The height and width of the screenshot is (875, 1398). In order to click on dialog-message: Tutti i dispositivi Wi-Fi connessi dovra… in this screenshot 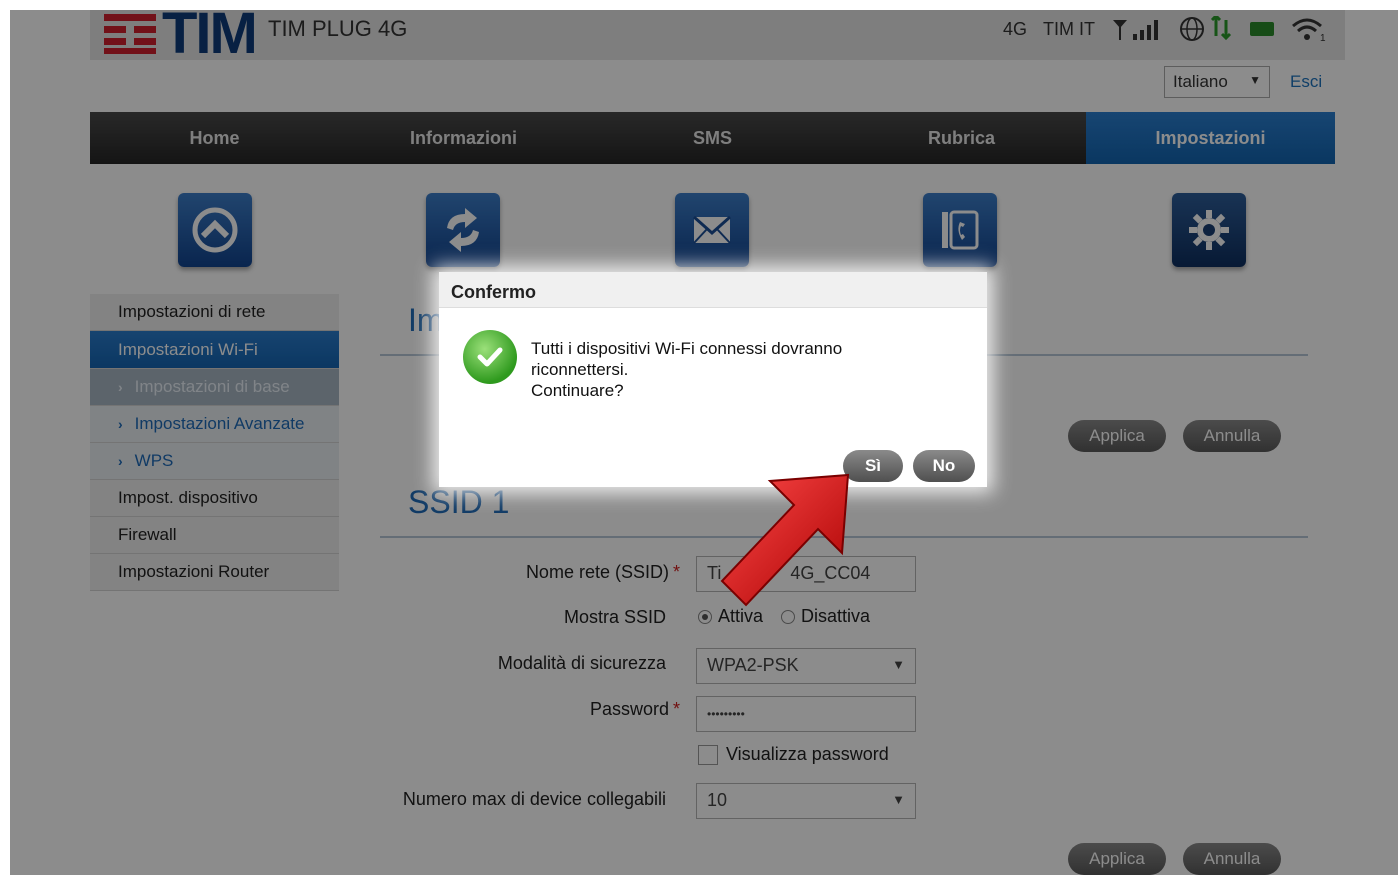, I will do `click(731, 369)`.